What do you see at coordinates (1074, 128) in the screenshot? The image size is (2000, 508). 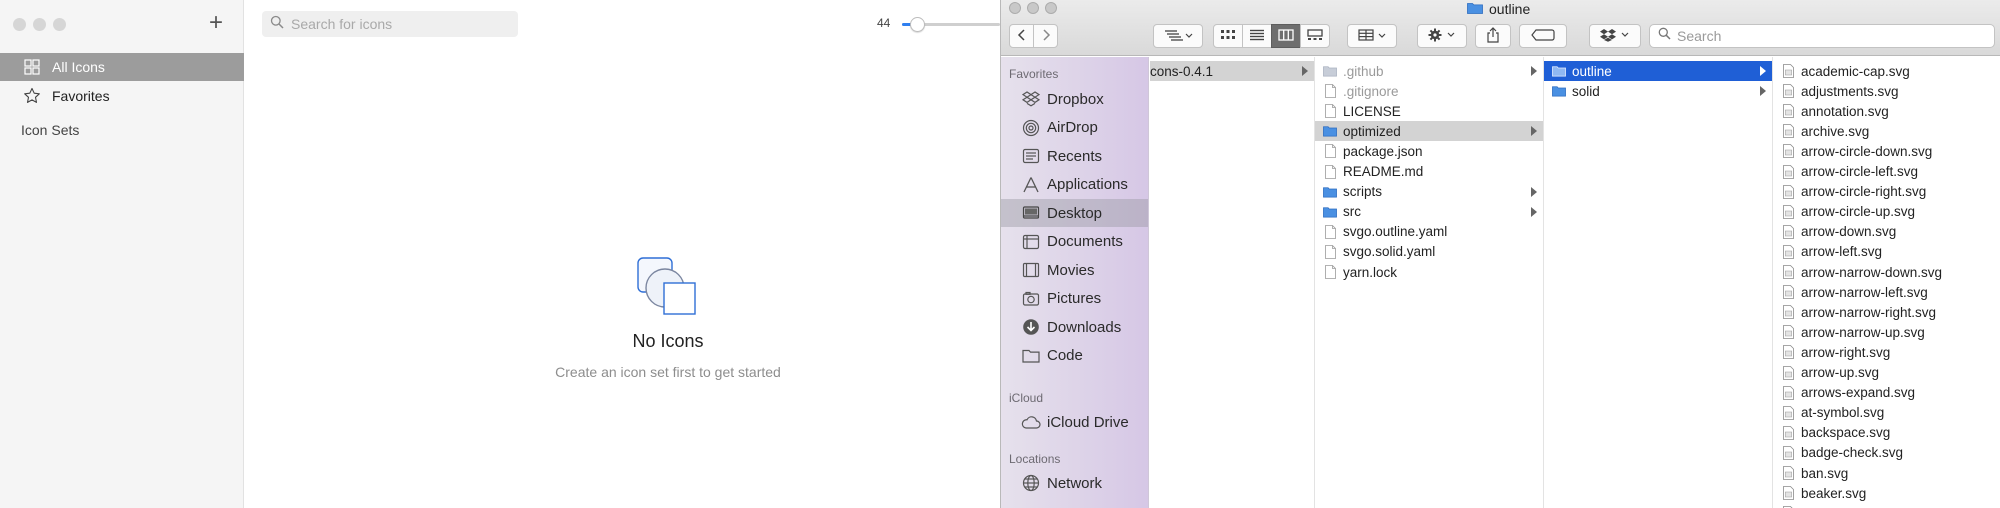 I see `sidebar-item-airdrop: AirDrop` at bounding box center [1074, 128].